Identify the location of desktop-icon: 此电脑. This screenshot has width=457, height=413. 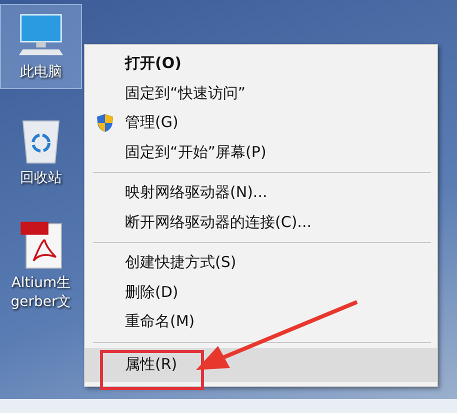
(41, 46).